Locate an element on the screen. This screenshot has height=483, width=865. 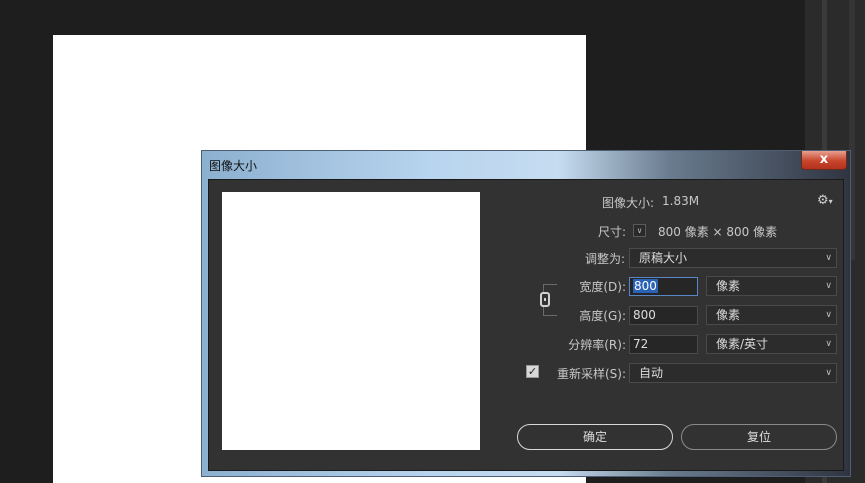
resolution-input: 72 is located at coordinates (663, 344).